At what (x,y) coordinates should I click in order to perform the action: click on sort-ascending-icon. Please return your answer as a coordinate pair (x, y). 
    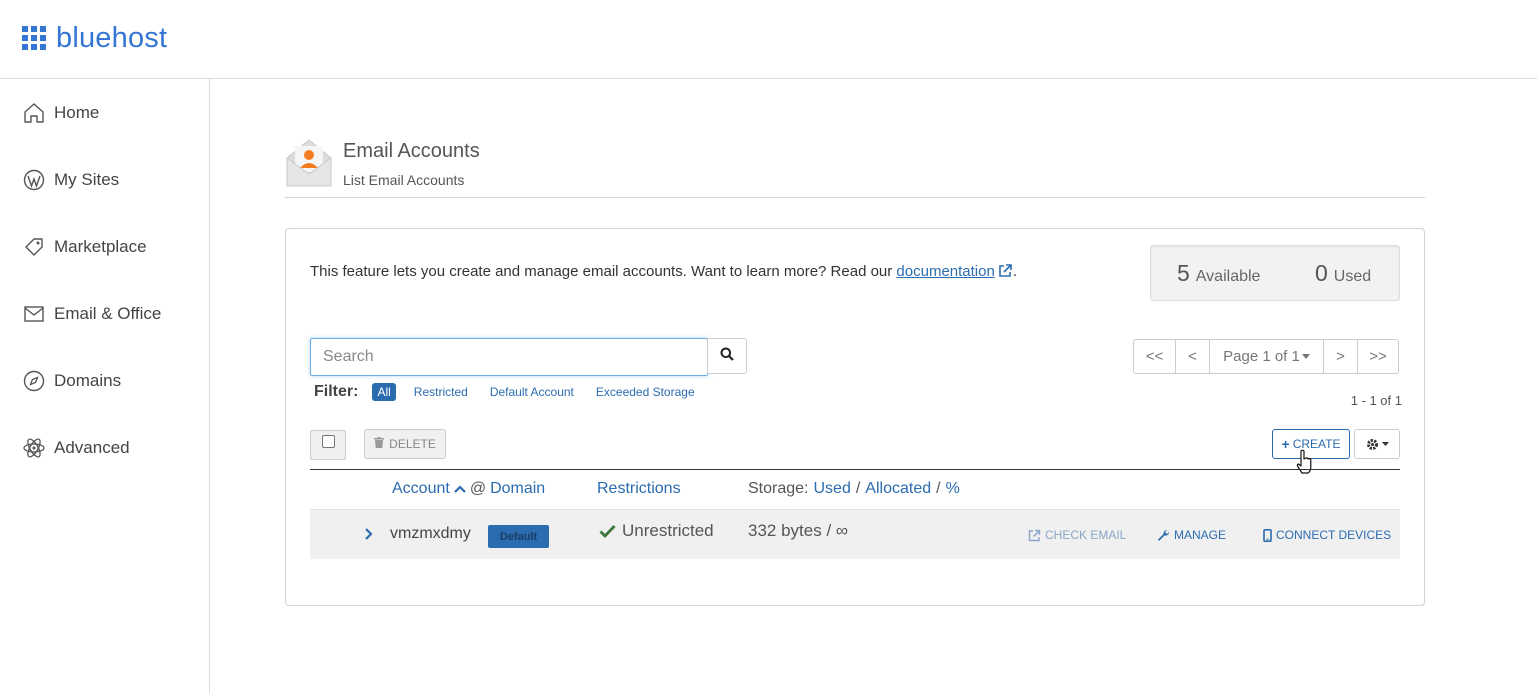
    Looking at the image, I should click on (460, 489).